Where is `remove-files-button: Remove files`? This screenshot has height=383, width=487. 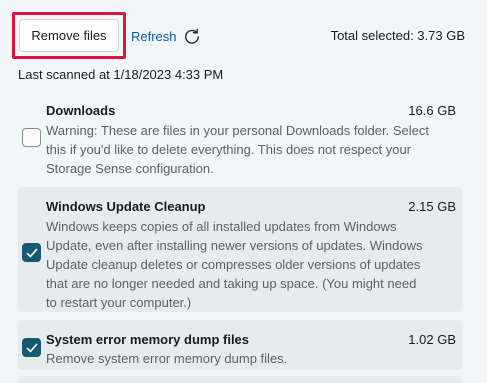
remove-files-button: Remove files is located at coordinates (69, 35).